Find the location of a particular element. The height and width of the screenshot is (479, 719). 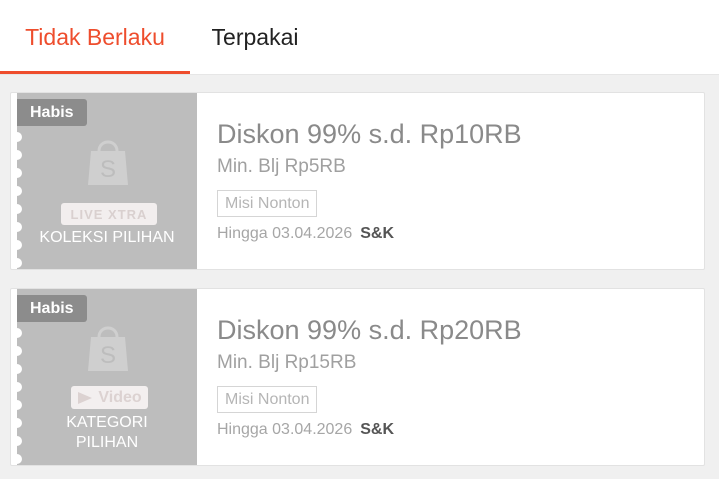

voucher-title: Diskon 99% s.d. Rp20RB is located at coordinates (369, 330).